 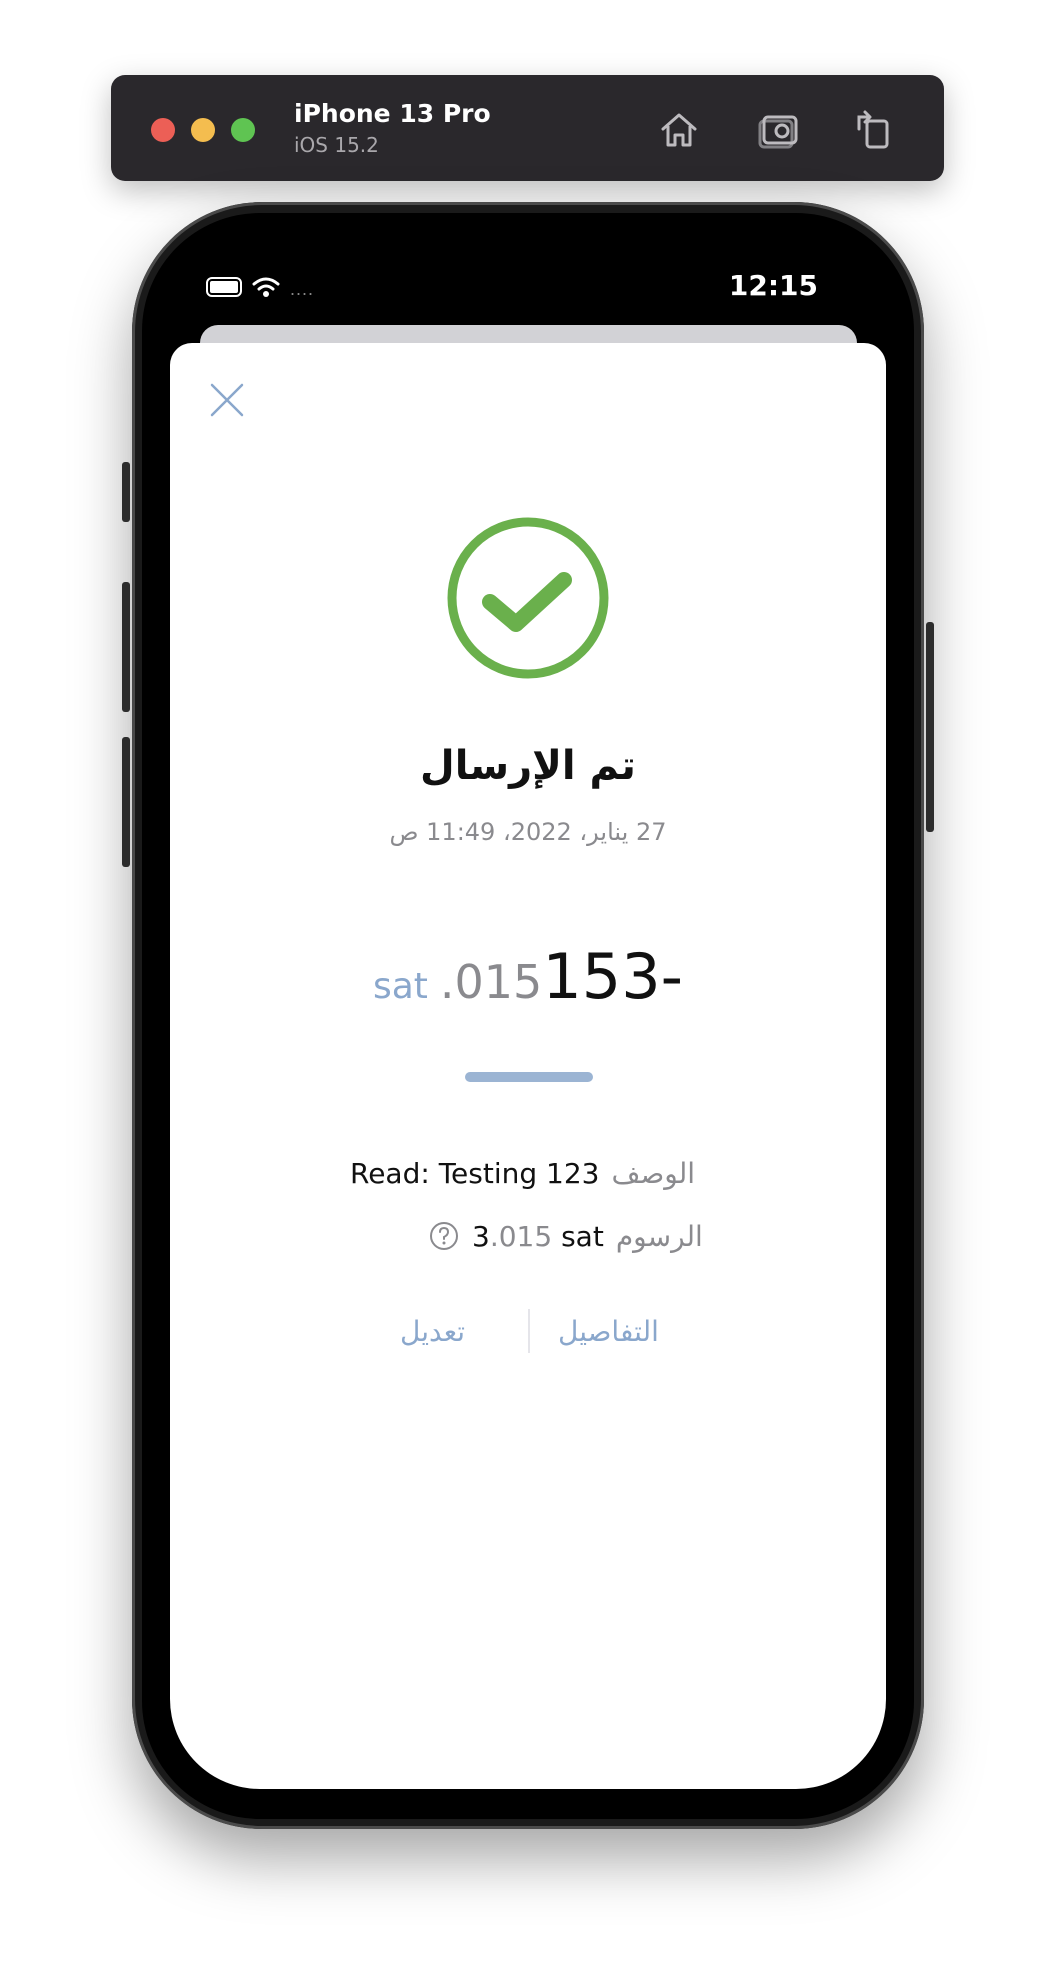 I want to click on home-icon, so click(x=679, y=129).